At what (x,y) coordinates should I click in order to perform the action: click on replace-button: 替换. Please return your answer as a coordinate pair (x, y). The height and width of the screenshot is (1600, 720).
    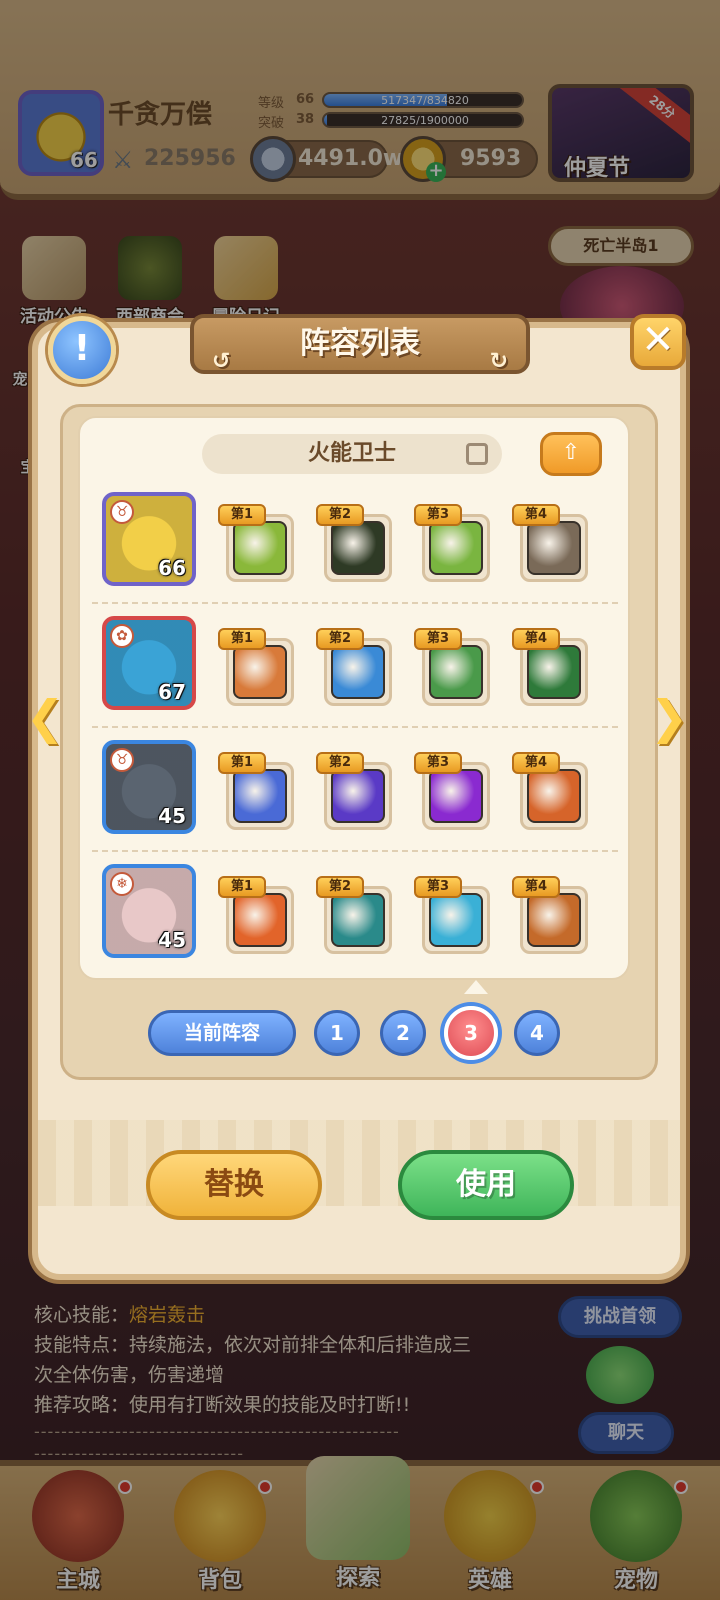
    Looking at the image, I should click on (234, 1185).